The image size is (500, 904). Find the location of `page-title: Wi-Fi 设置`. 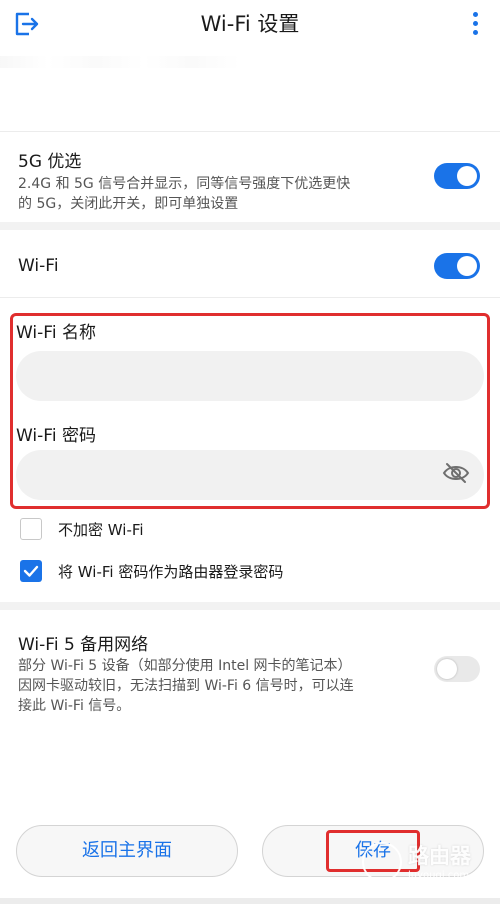

page-title: Wi-Fi 设置 is located at coordinates (250, 24).